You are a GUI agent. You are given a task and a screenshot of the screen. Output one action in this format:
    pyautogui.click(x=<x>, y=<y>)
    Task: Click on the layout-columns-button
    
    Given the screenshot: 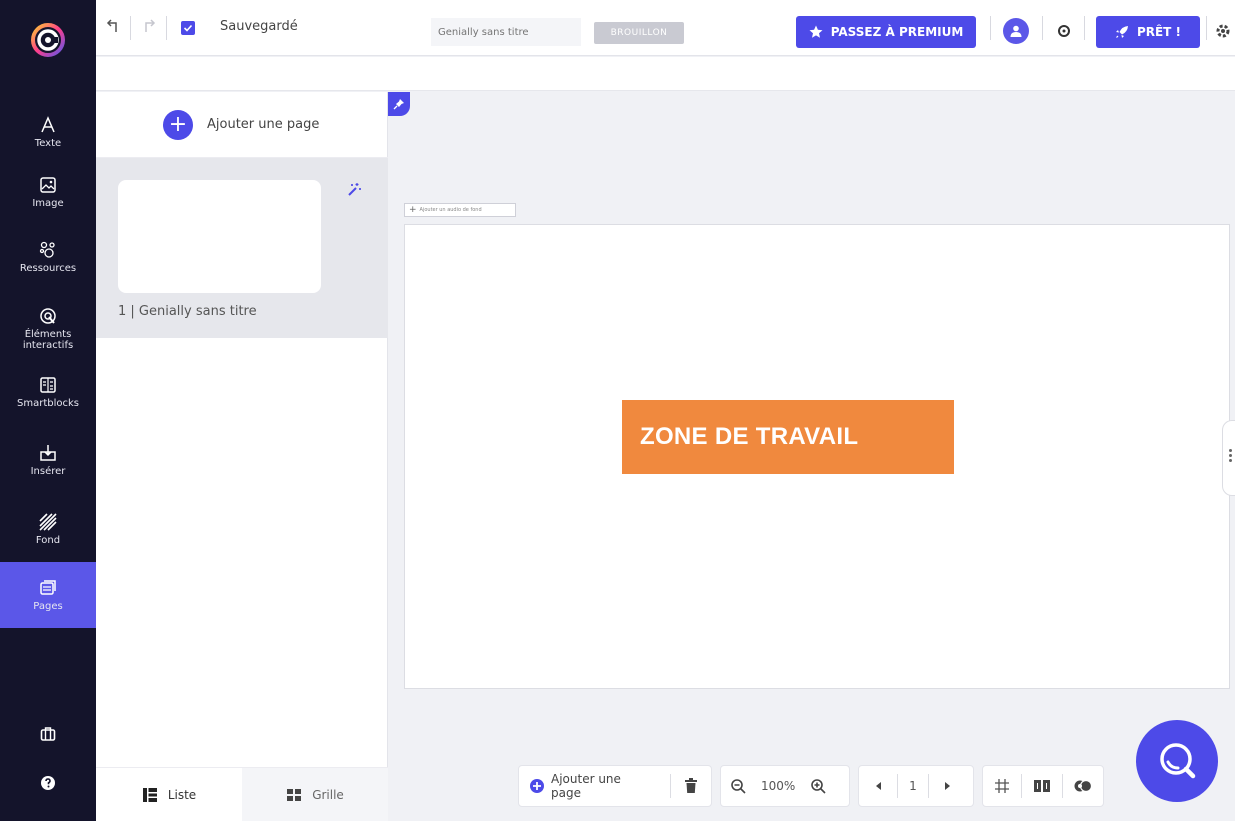 What is the action you would take?
    pyautogui.click(x=1042, y=786)
    